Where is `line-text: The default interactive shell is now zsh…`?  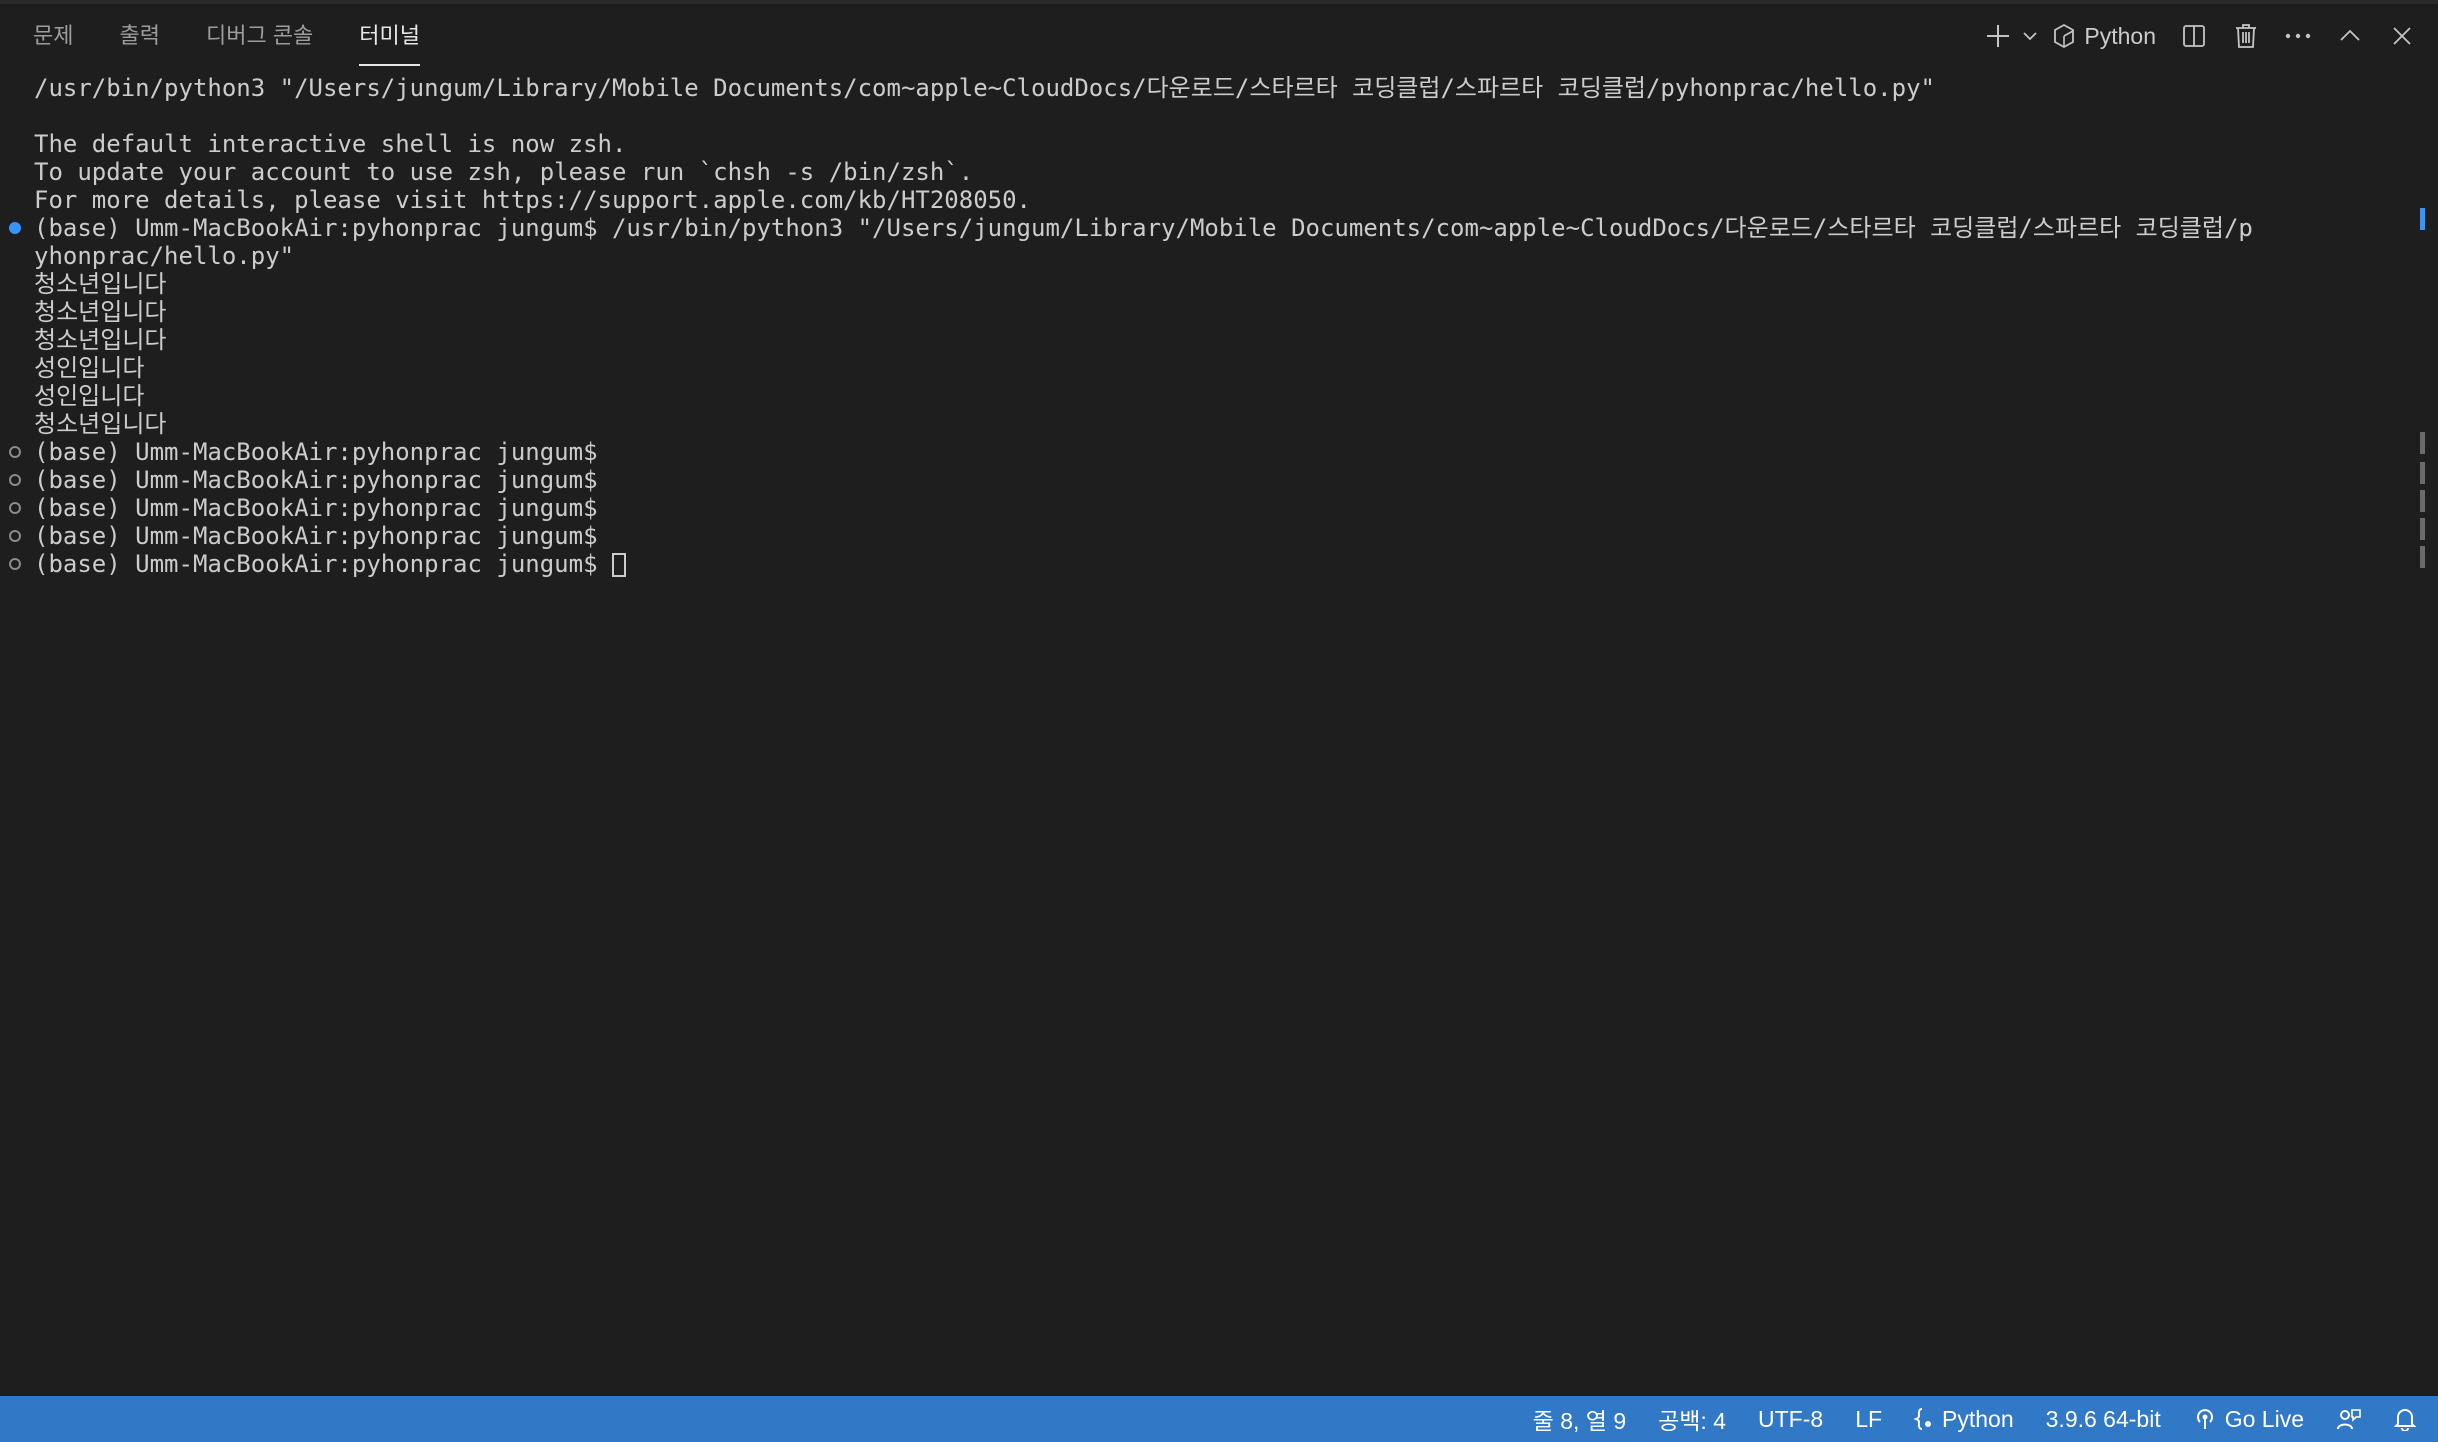 line-text: The default interactive shell is now zsh… is located at coordinates (330, 144).